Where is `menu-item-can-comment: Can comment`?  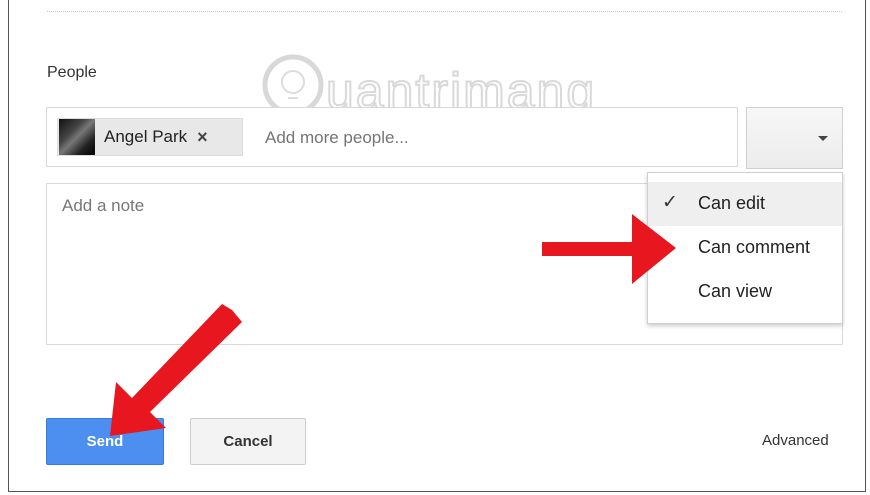 menu-item-can-comment: Can comment is located at coordinates (745, 248).